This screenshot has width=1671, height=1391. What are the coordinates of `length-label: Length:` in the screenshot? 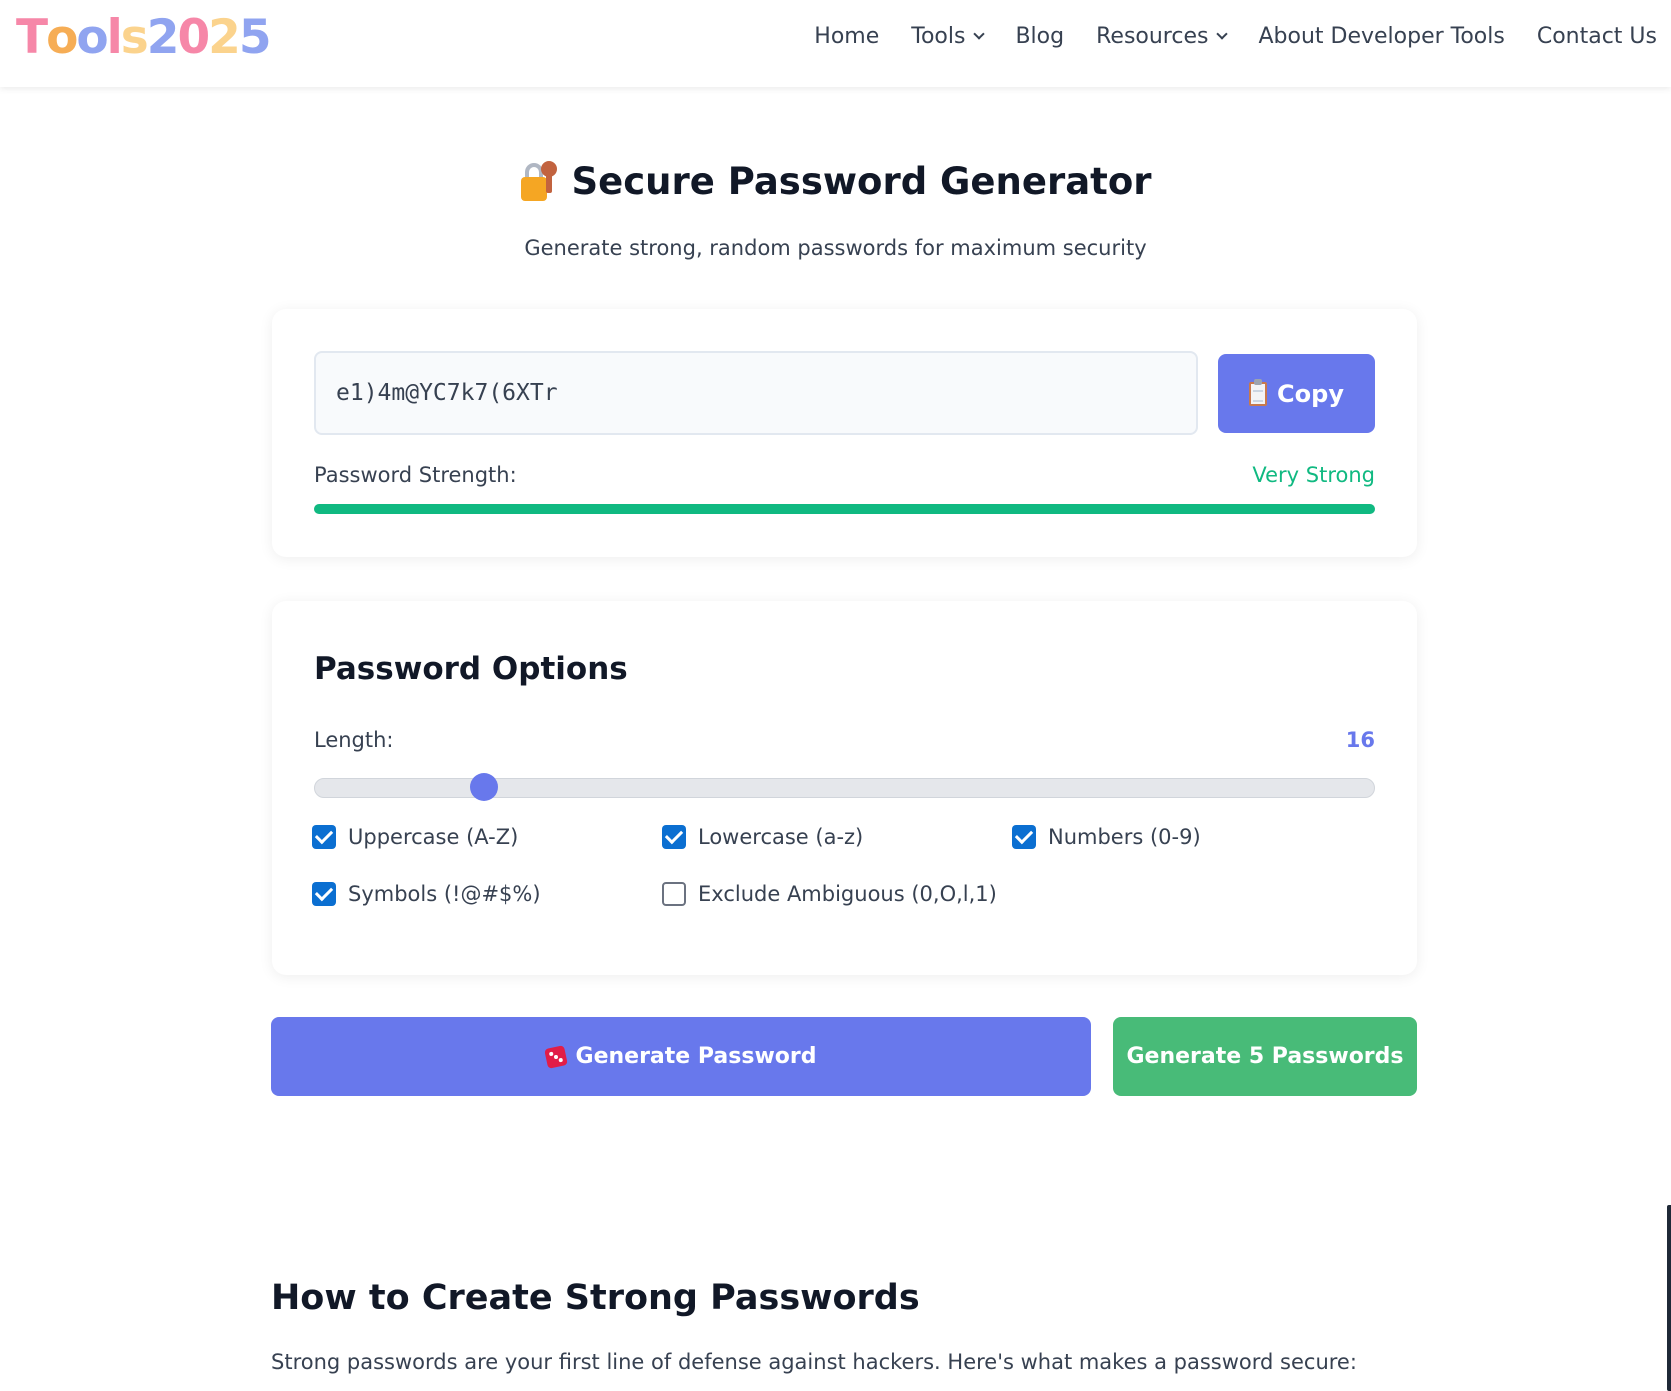 It's located at (354, 740).